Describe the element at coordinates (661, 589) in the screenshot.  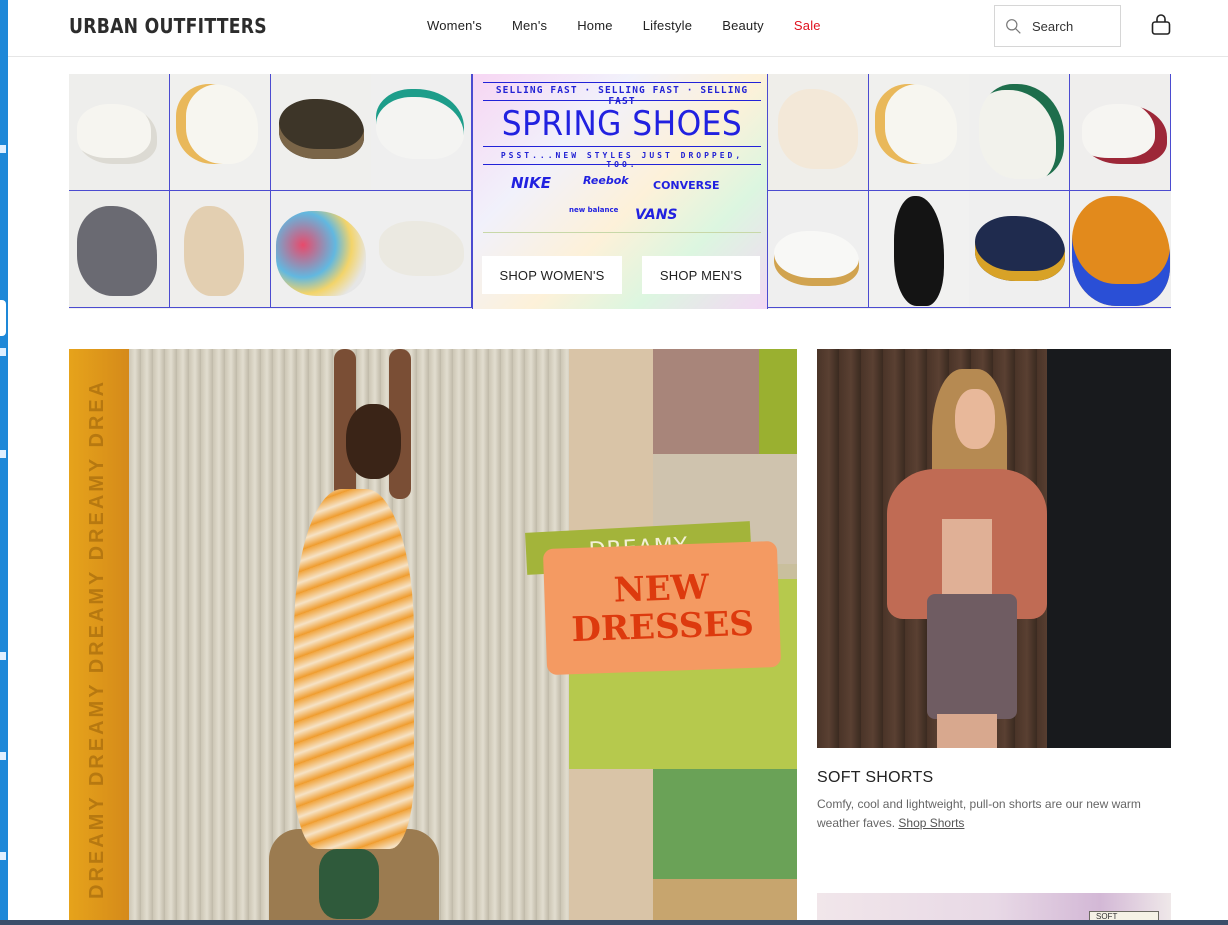
I see `new-dresses-line1: NEW` at that location.